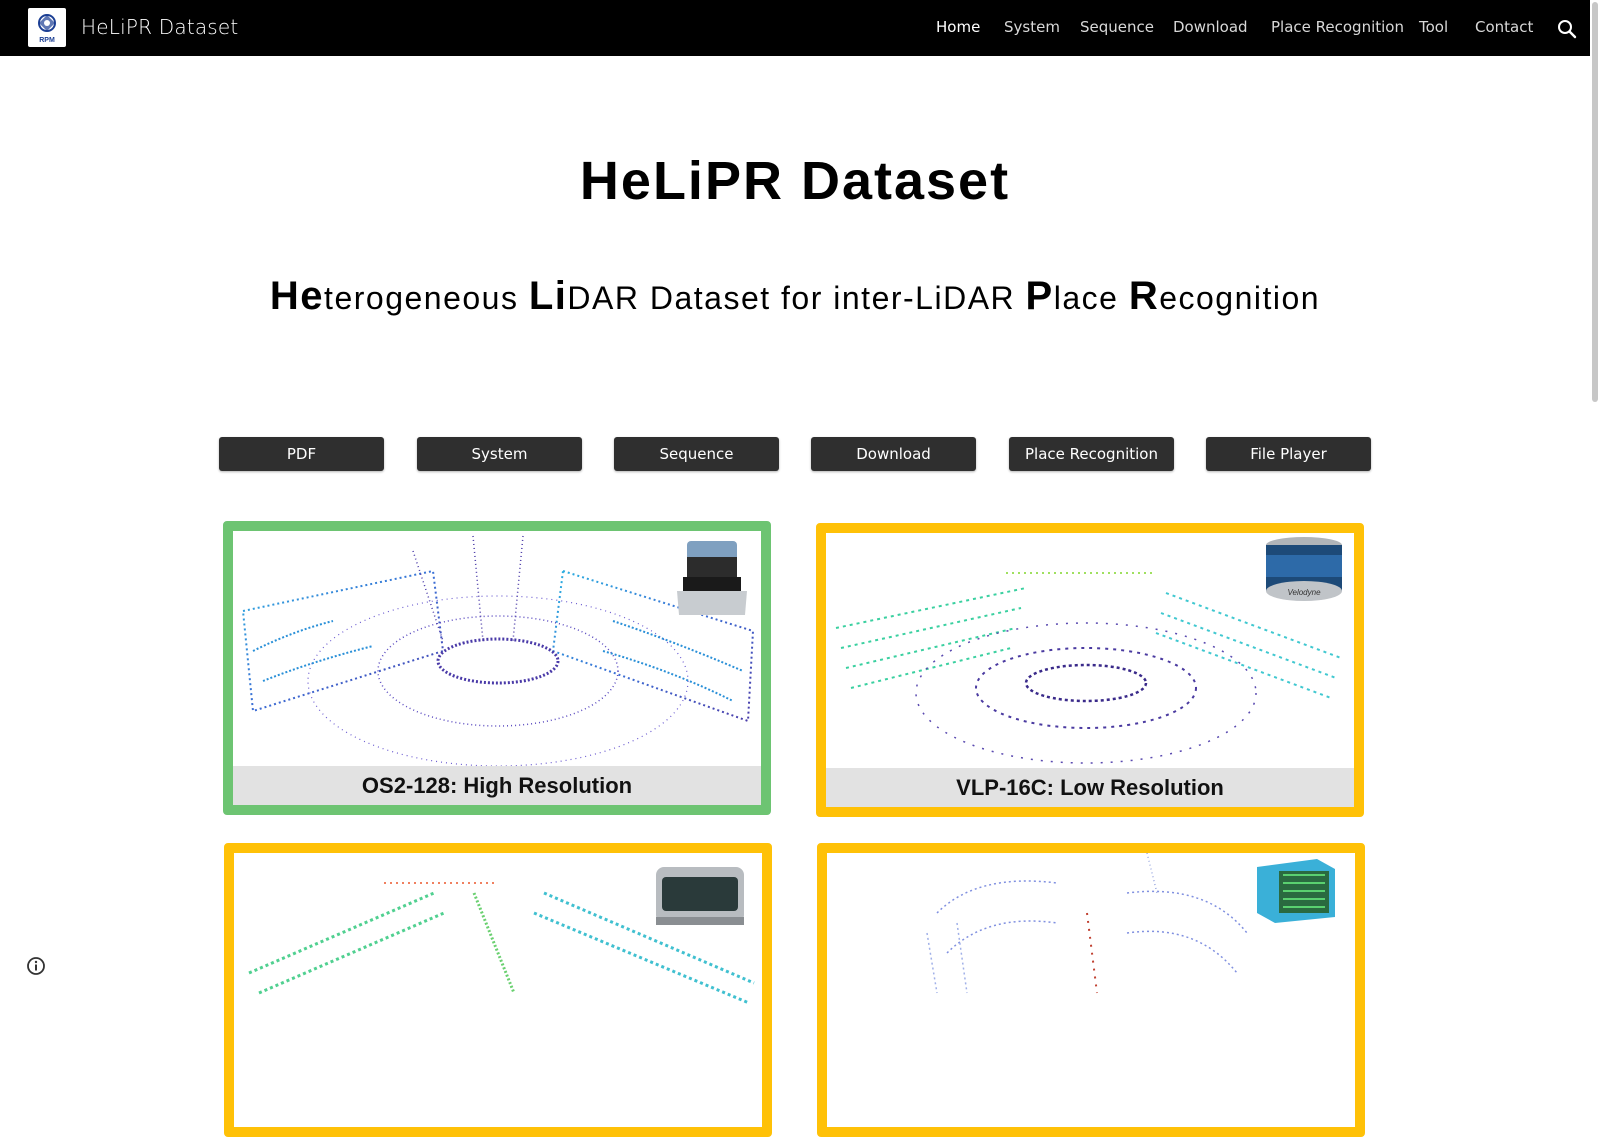 The image size is (1600, 1137). What do you see at coordinates (426, 298) in the screenshot?
I see `subtitle-part: terogeneous` at bounding box center [426, 298].